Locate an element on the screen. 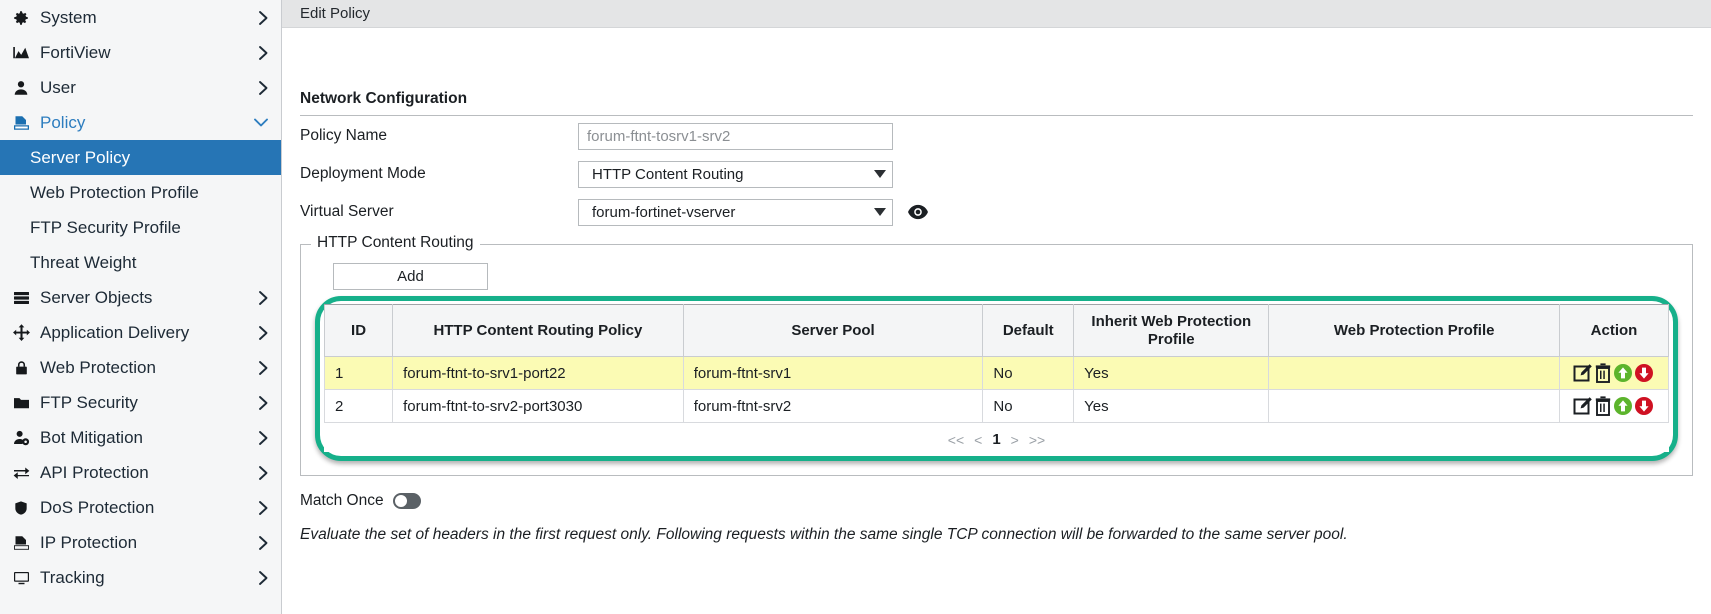 Image resolution: width=1711 pixels, height=614 pixels. virtual-server-select: forum-fortinet-vserver is located at coordinates (735, 212).